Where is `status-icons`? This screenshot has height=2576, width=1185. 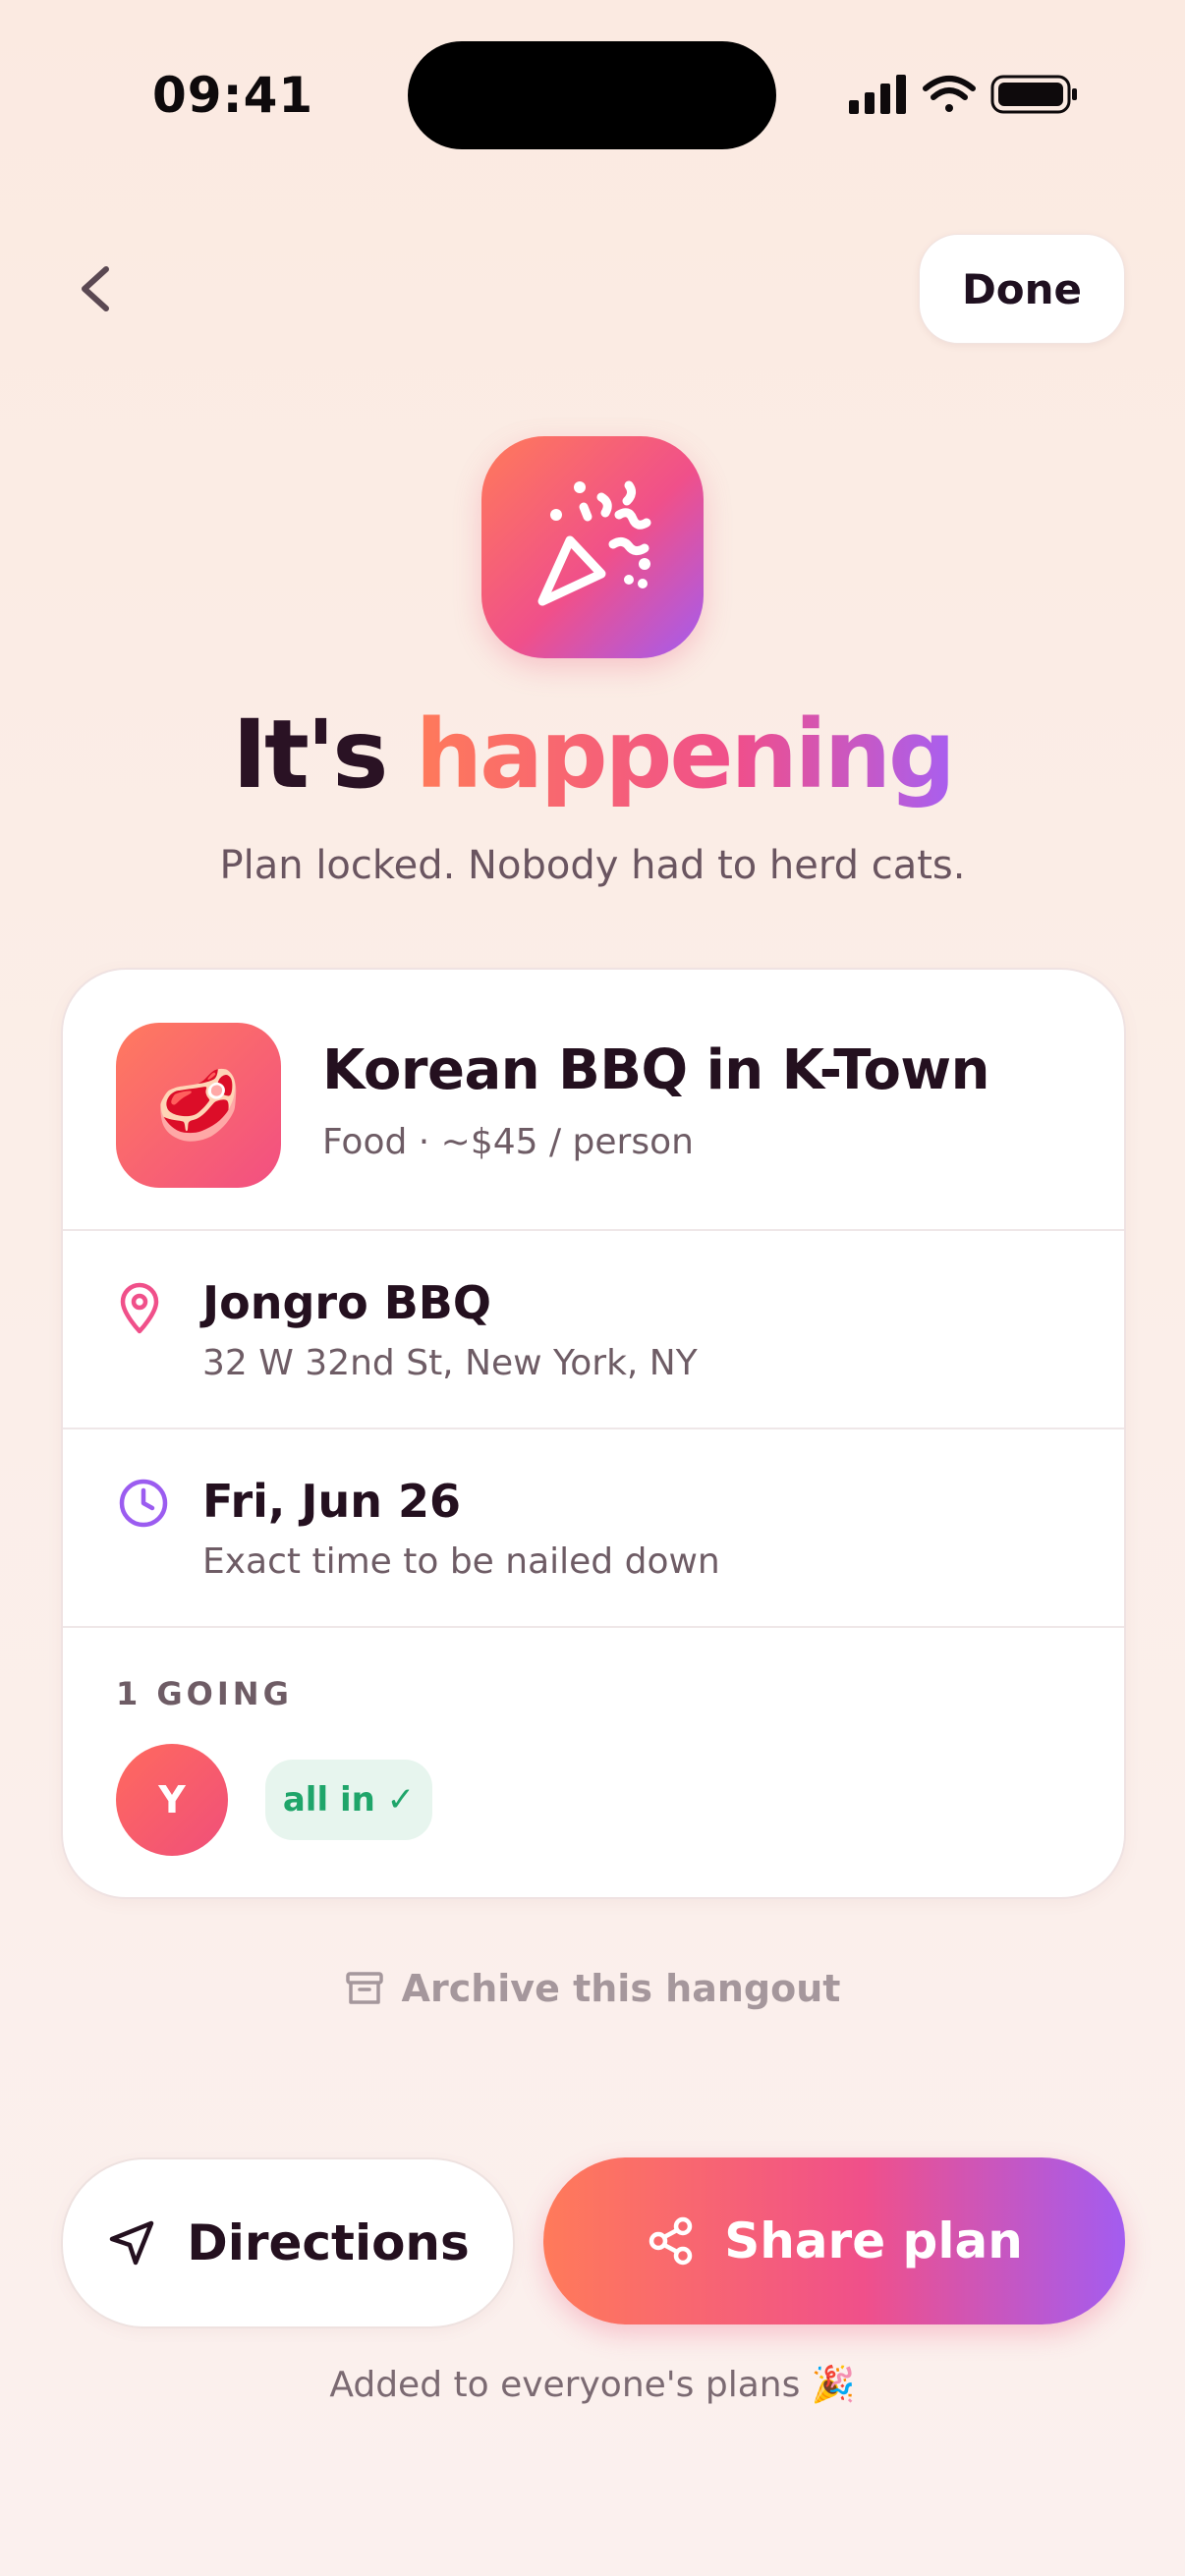
status-icons is located at coordinates (963, 94).